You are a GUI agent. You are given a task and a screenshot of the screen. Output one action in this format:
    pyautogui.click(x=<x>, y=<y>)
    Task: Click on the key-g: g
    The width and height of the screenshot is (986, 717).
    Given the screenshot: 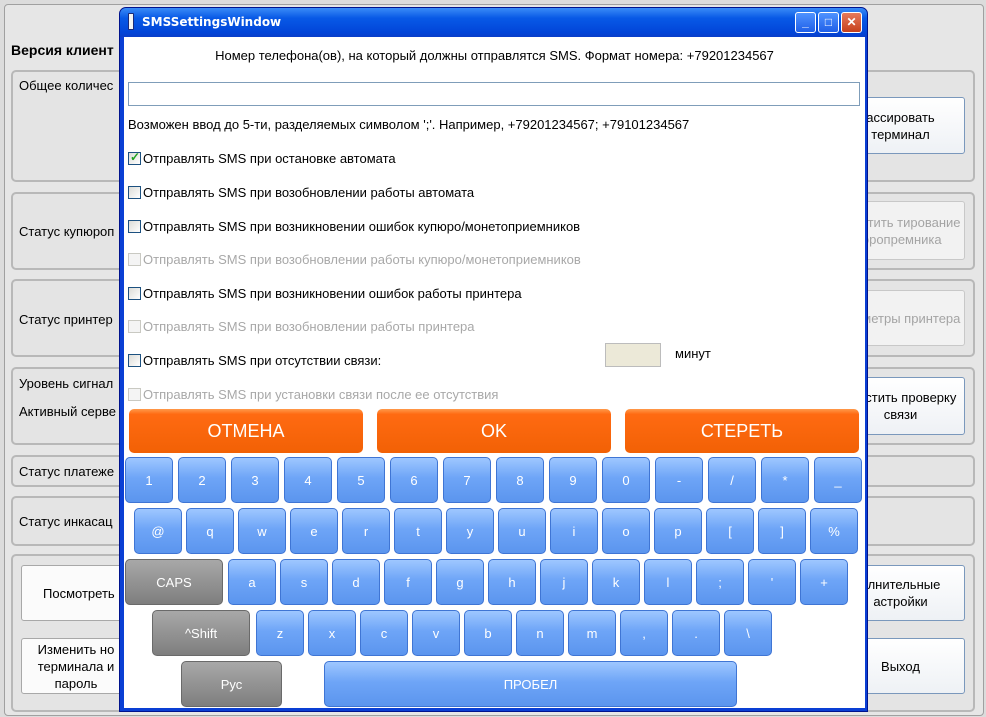 What is the action you would take?
    pyautogui.click(x=460, y=582)
    